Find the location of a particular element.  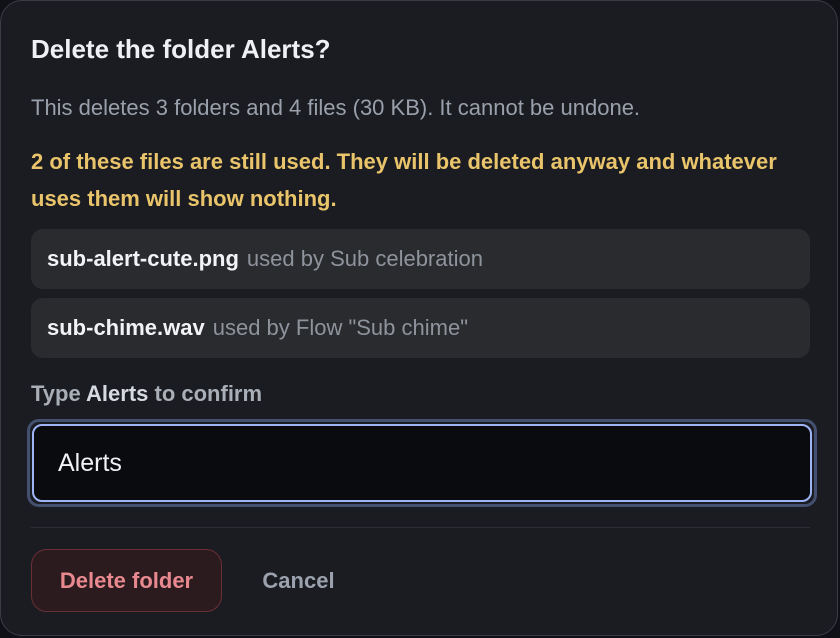

confirm-label: Type Alerts to confirm is located at coordinates (146, 394).